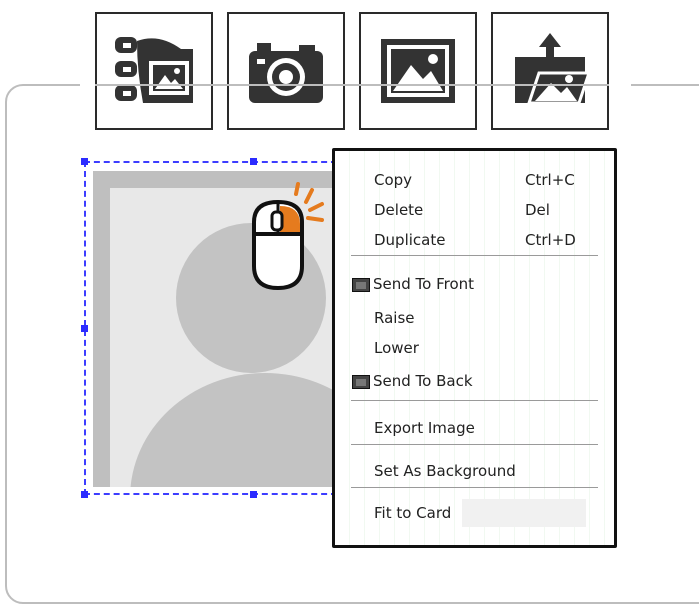  I want to click on menu-item-label: Fit to Card, so click(413, 513).